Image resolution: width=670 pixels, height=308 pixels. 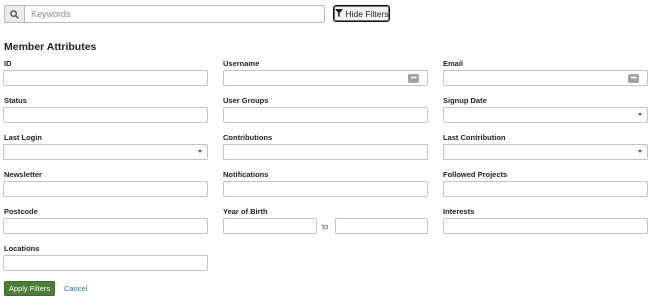 What do you see at coordinates (105, 115) in the screenshot?
I see `status-input` at bounding box center [105, 115].